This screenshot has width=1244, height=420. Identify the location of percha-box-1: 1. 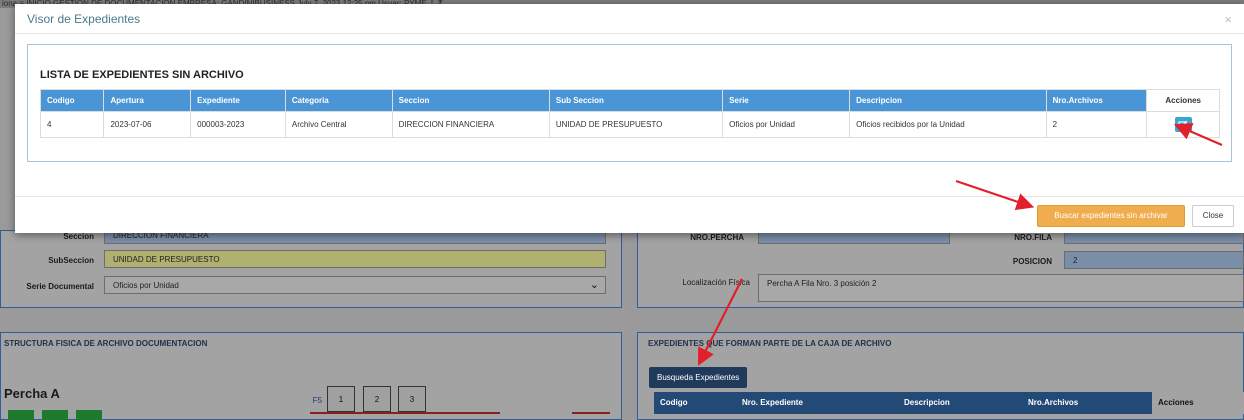
(341, 399).